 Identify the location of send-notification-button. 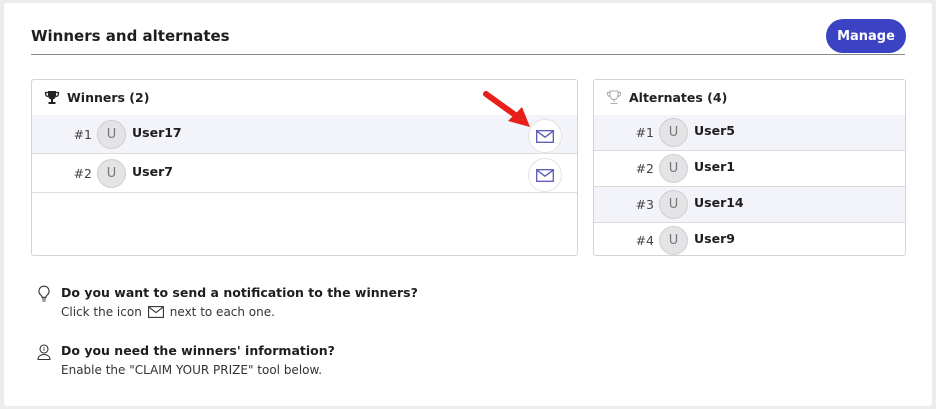
(545, 175).